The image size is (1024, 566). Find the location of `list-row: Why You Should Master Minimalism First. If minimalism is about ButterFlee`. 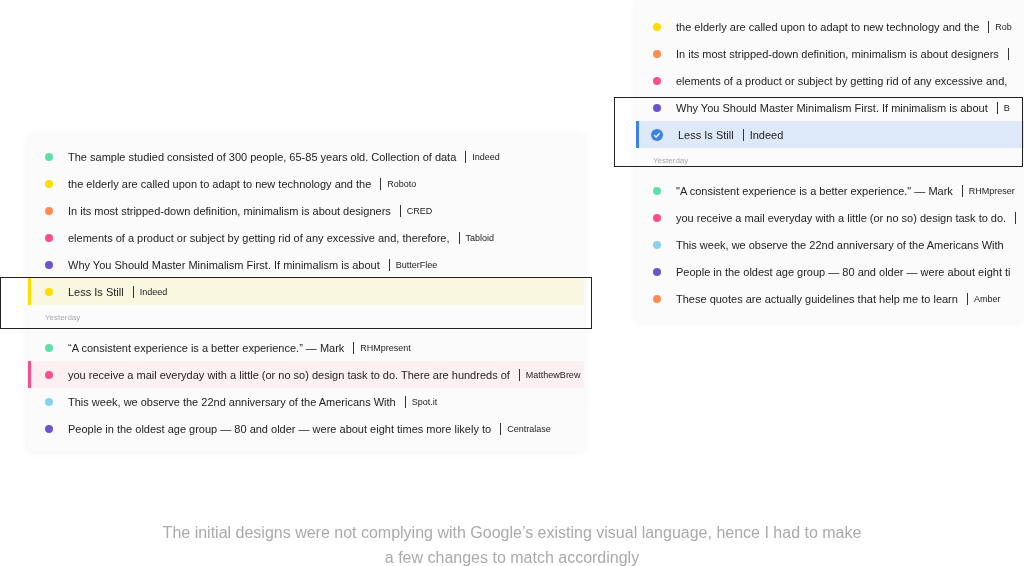

list-row: Why You Should Master Minimalism First. If minimalism is about ButterFlee is located at coordinates (306, 264).